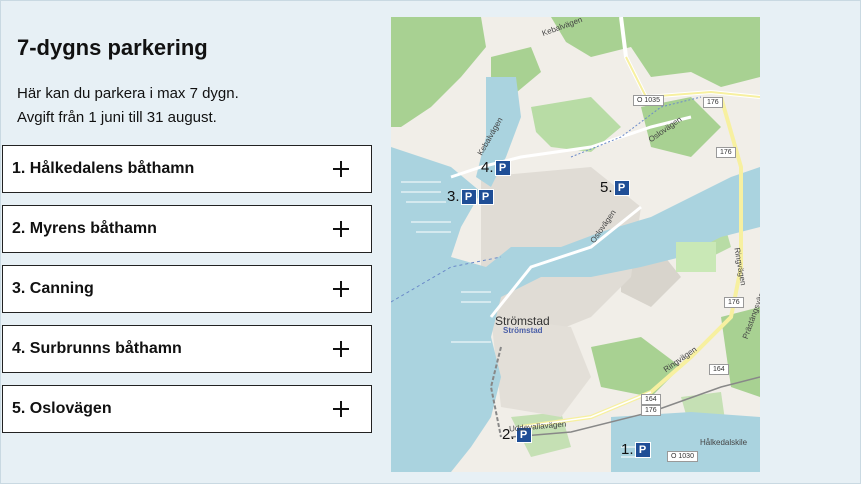  I want to click on marker-number: 3., so click(453, 196).